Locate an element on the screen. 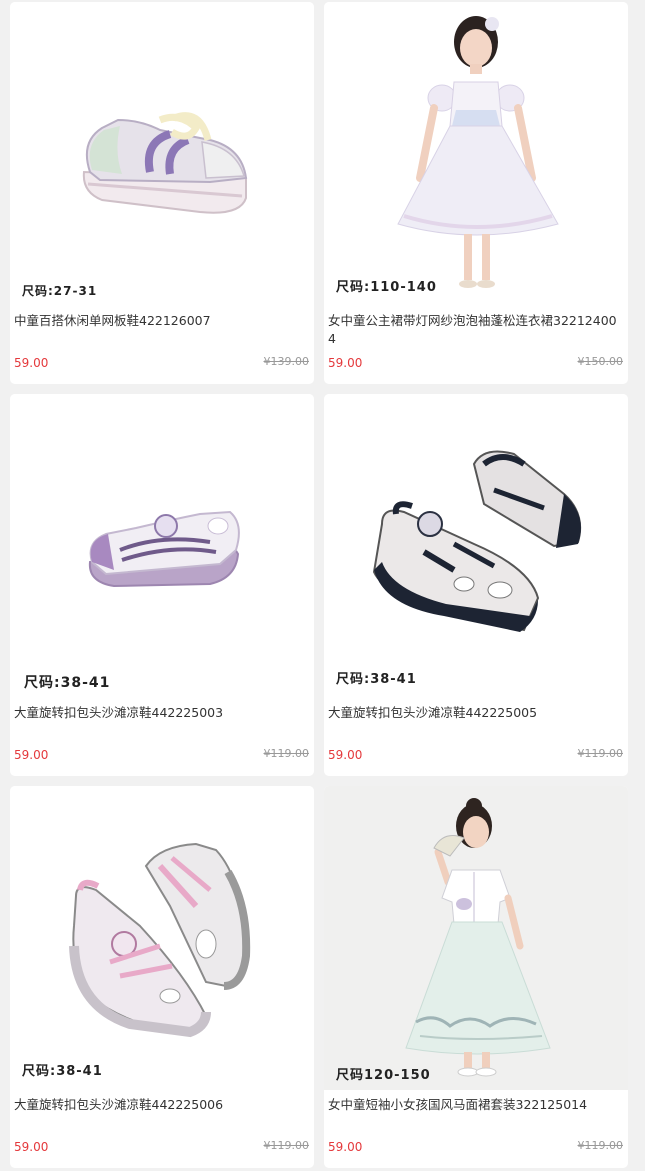 This screenshot has width=645, height=1171. girl-dress-image is located at coordinates (478, 152).